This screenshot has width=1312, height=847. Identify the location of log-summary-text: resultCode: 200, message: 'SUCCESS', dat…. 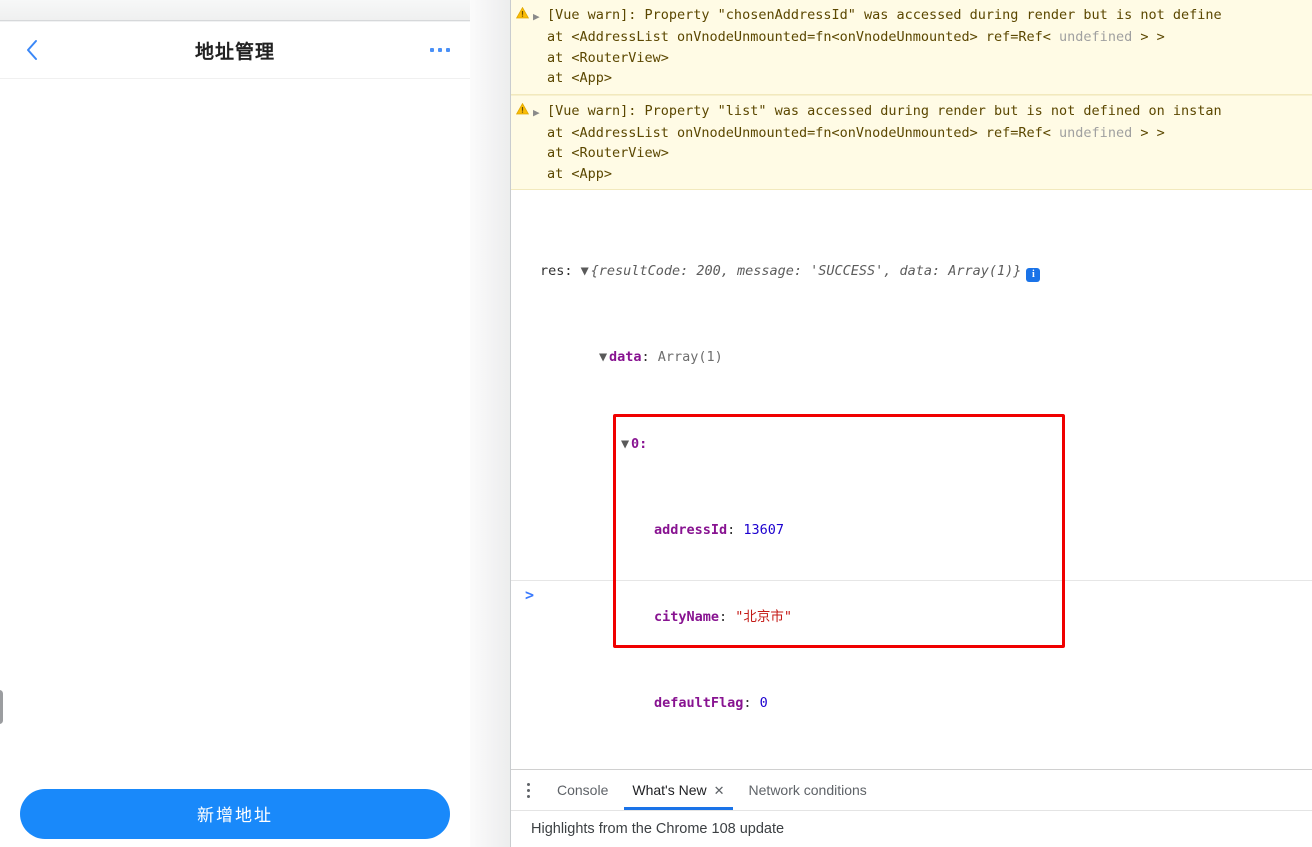
(810, 271).